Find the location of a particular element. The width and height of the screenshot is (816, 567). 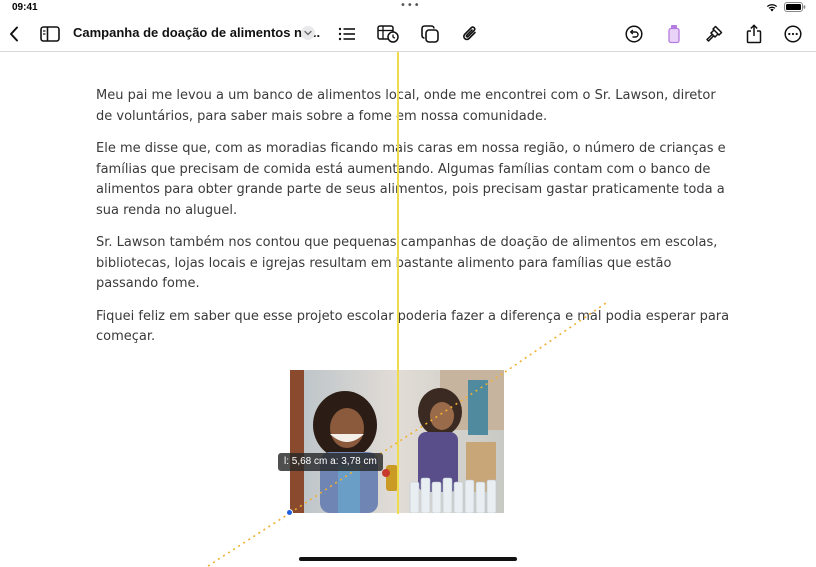

pen-icon is located at coordinates (674, 34).